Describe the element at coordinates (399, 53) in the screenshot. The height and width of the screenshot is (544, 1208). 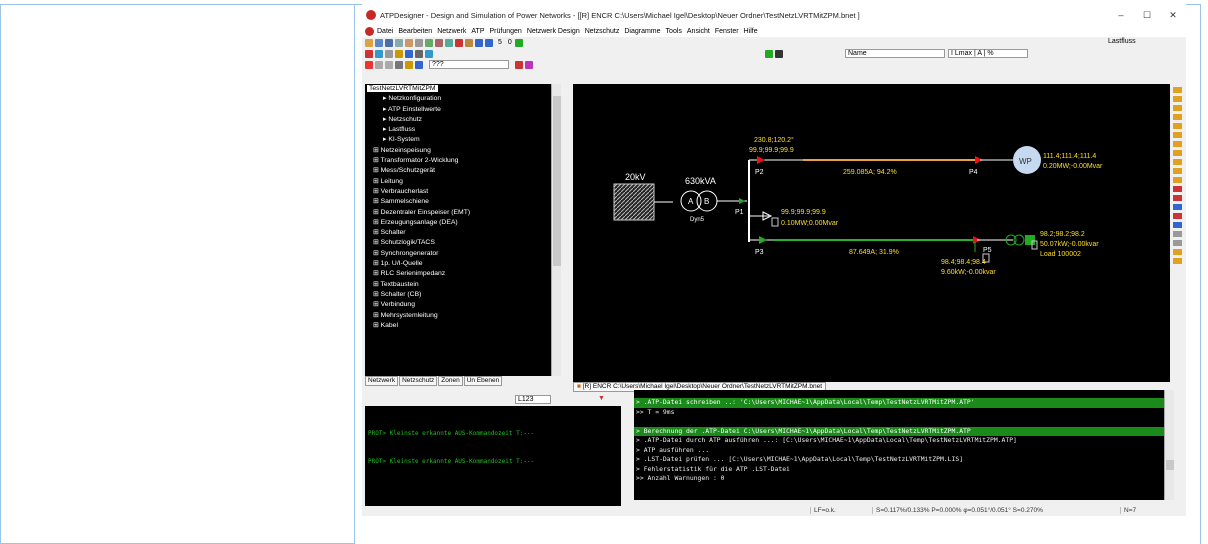
I see `text-icon` at that location.